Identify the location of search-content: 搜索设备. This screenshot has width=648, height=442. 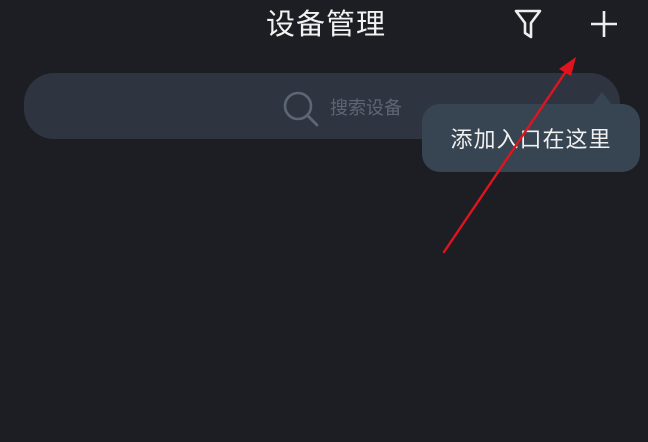
(342, 109).